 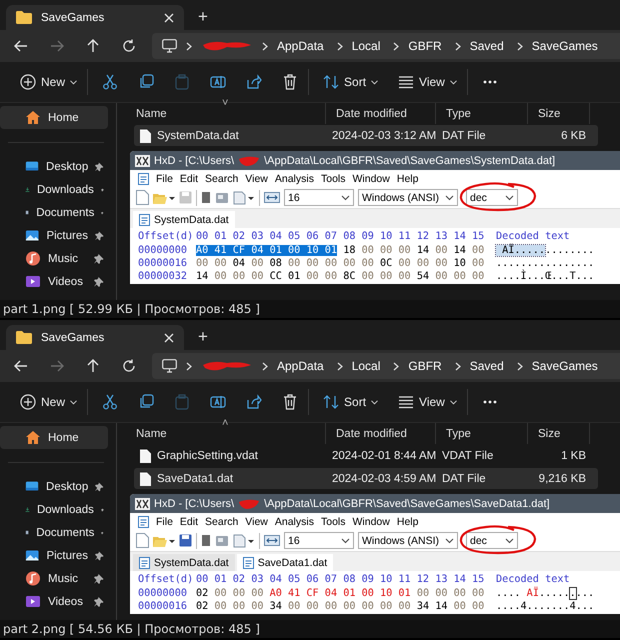 I want to click on file-row: SaveData1.dat 2024-02-03 4:59 AM DAT File 9,216 KB, so click(x=366, y=478).